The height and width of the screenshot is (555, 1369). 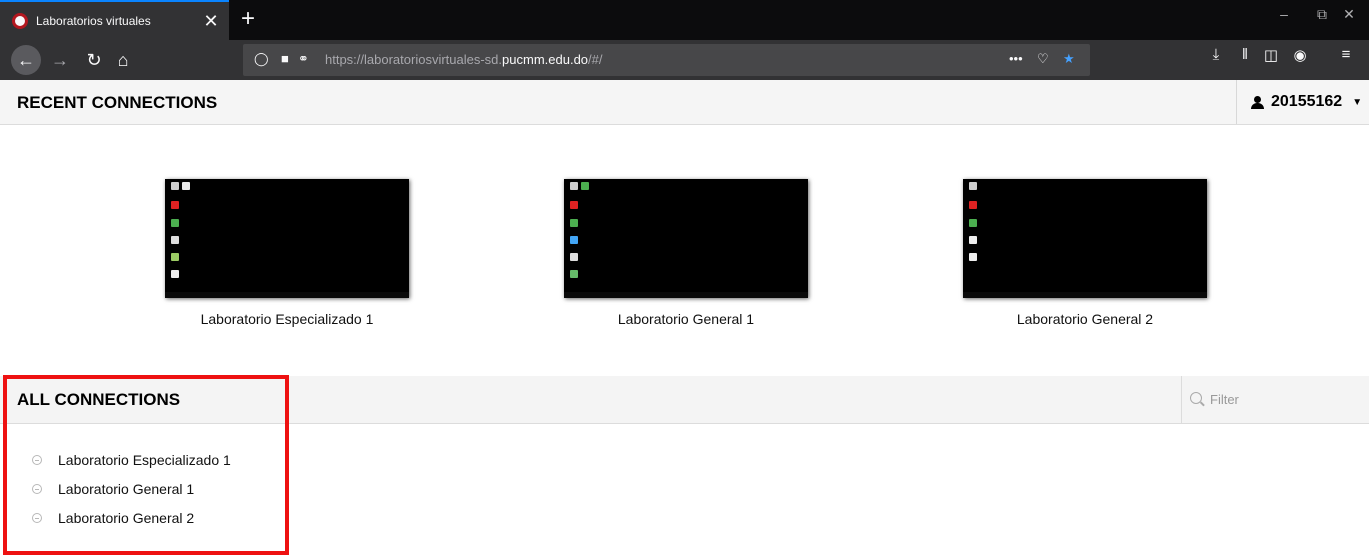 What do you see at coordinates (1346, 54) in the screenshot?
I see `menu-icon: ≡` at bounding box center [1346, 54].